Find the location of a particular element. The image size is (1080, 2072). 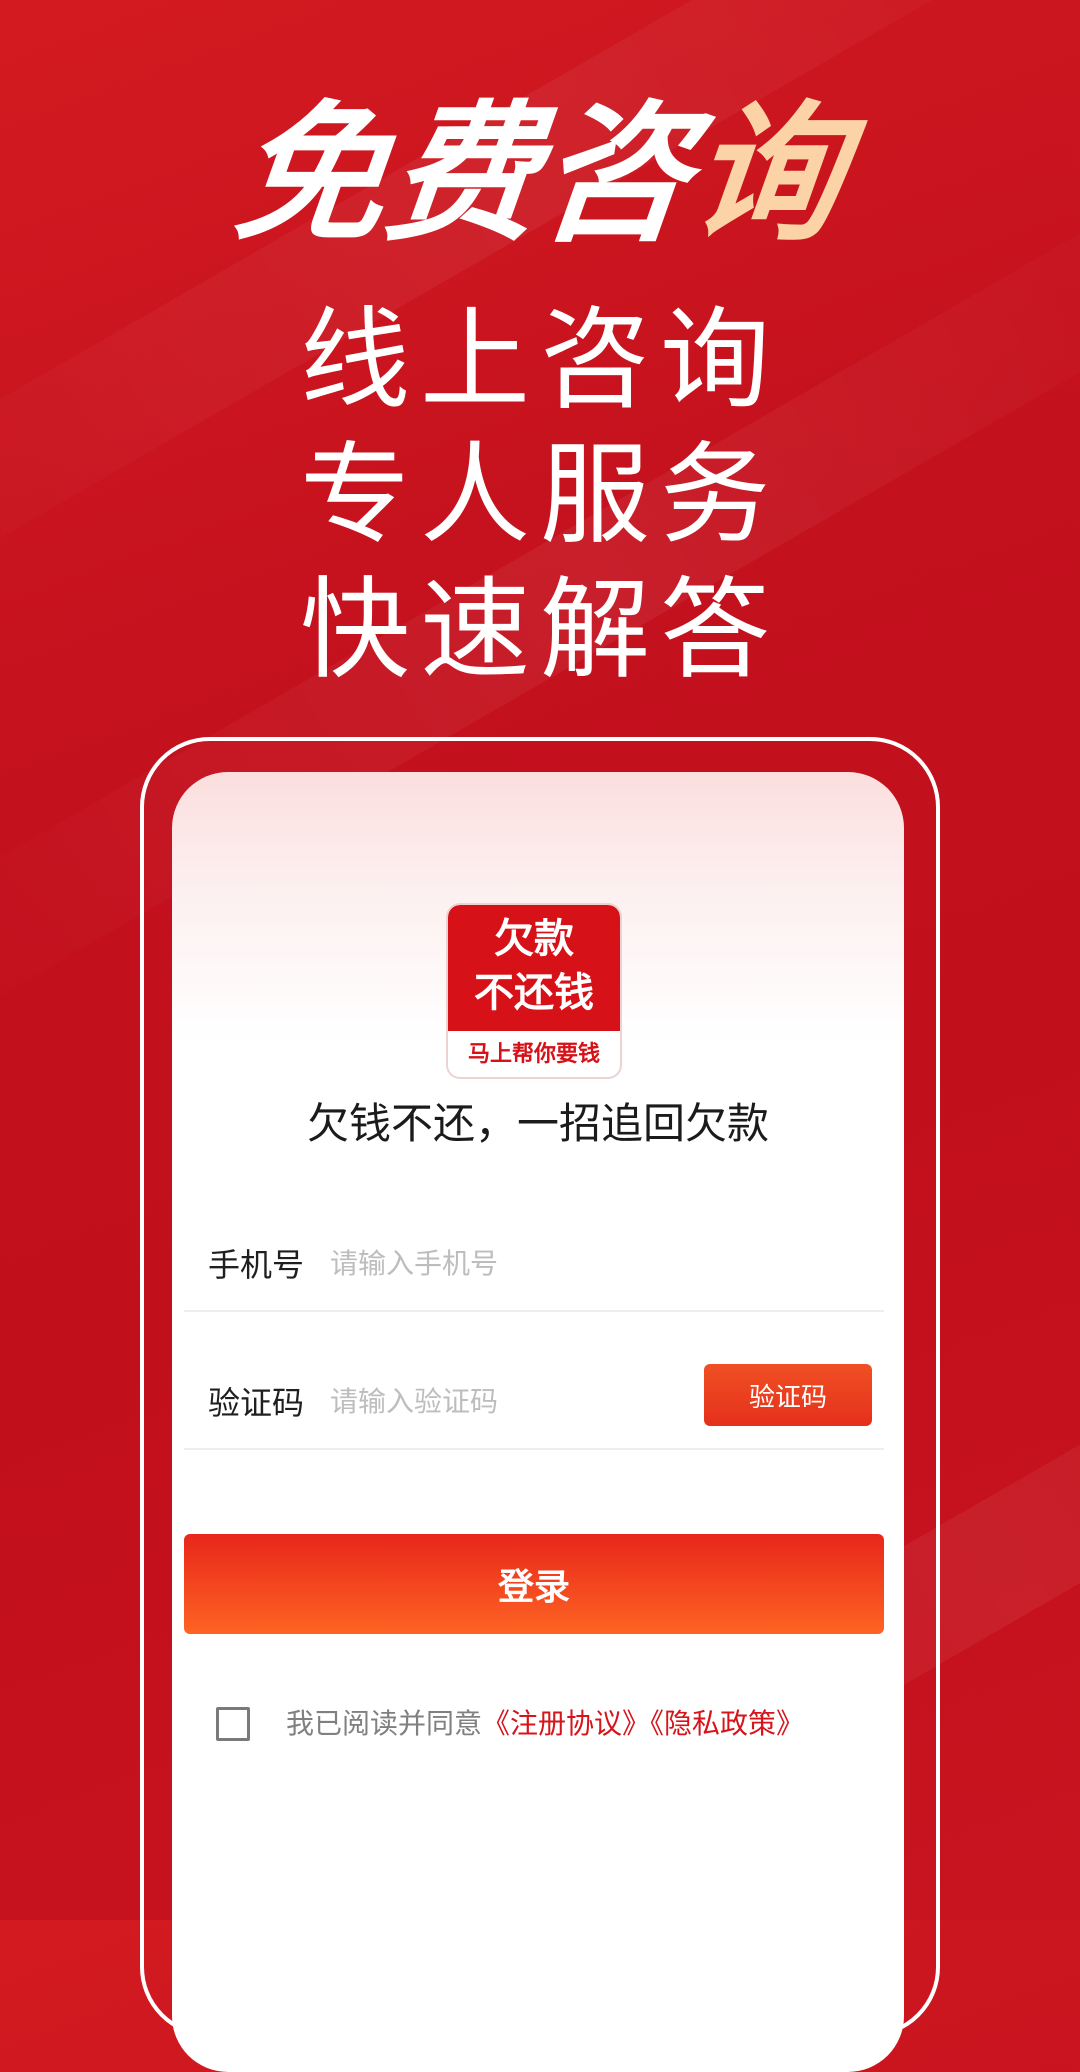

code-field-row: 验证码 验证码 is located at coordinates (534, 1399).